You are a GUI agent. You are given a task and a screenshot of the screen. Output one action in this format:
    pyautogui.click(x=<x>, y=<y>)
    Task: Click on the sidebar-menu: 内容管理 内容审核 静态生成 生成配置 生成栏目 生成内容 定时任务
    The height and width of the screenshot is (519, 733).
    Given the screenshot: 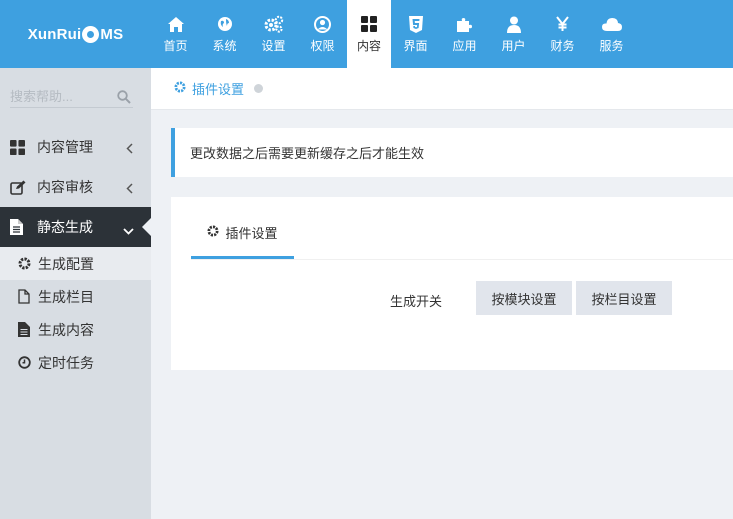 What is the action you would take?
    pyautogui.click(x=76, y=253)
    